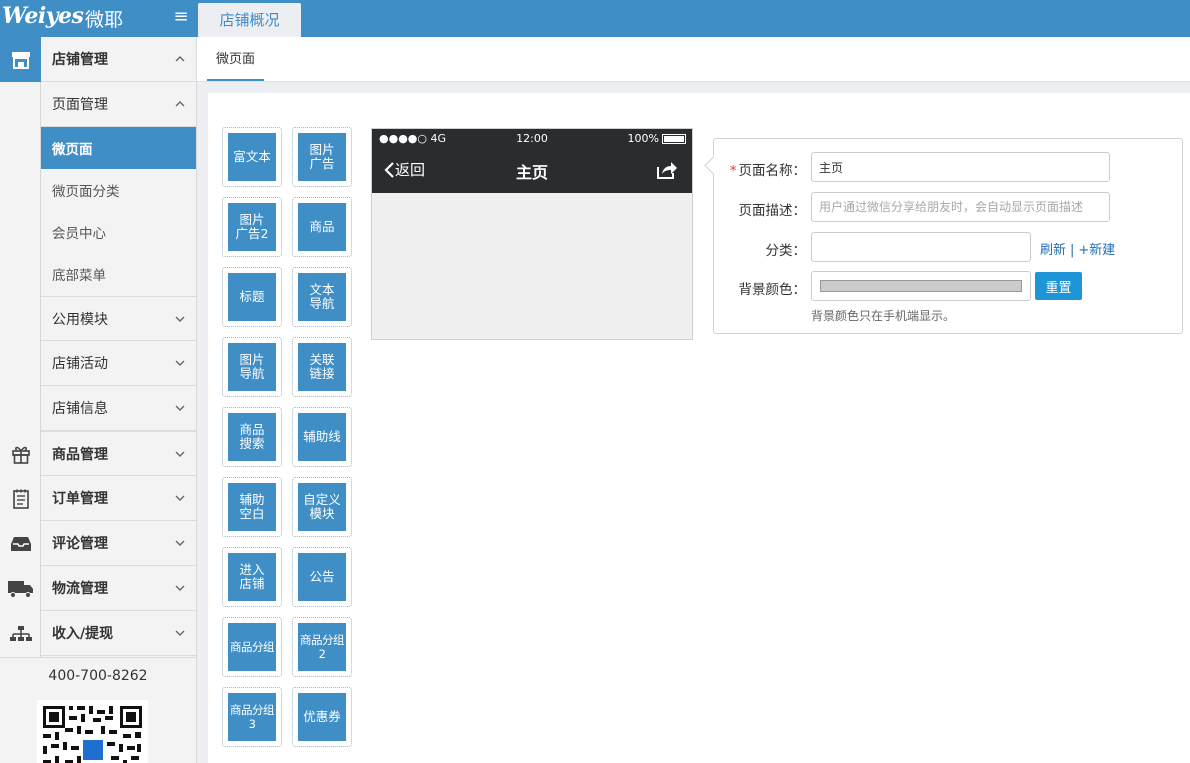 Image resolution: width=1190 pixels, height=763 pixels. I want to click on battery-level: 100%, so click(643, 138).